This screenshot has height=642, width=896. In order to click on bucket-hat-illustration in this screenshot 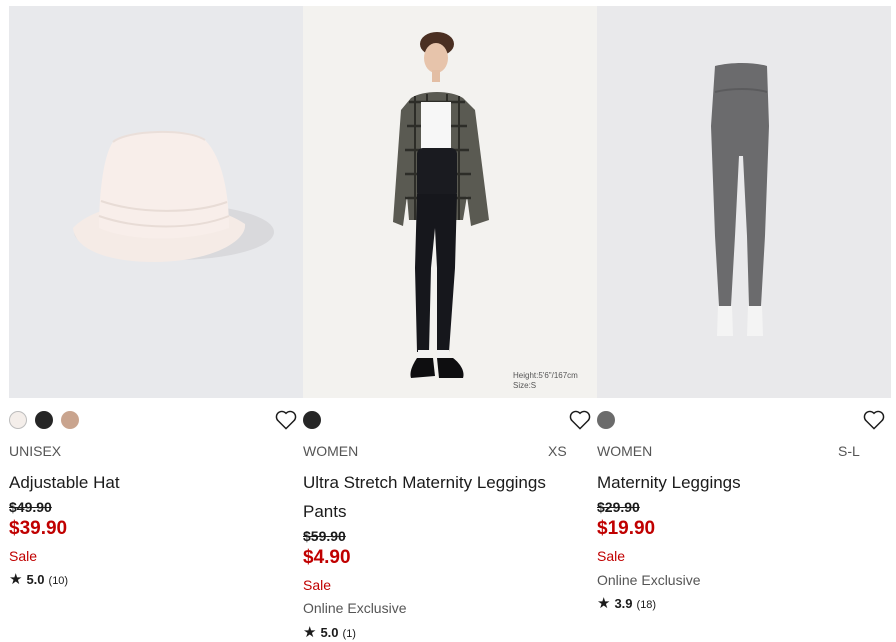, I will do `click(173, 196)`.